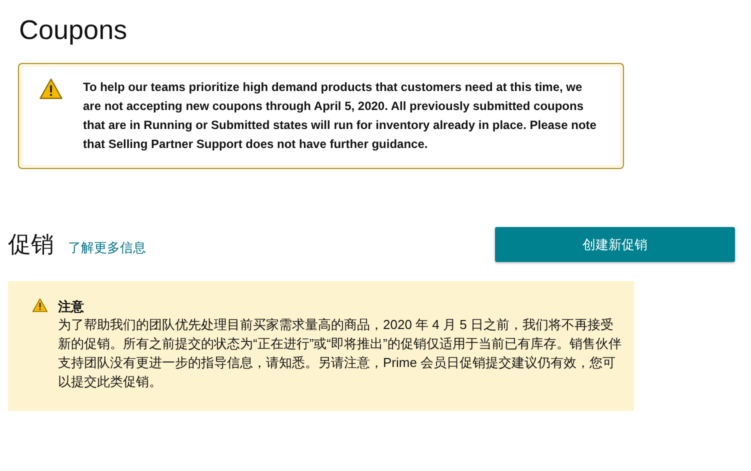 This screenshot has height=471, width=751. Describe the element at coordinates (31, 244) in the screenshot. I see `section-title: 促销` at that location.